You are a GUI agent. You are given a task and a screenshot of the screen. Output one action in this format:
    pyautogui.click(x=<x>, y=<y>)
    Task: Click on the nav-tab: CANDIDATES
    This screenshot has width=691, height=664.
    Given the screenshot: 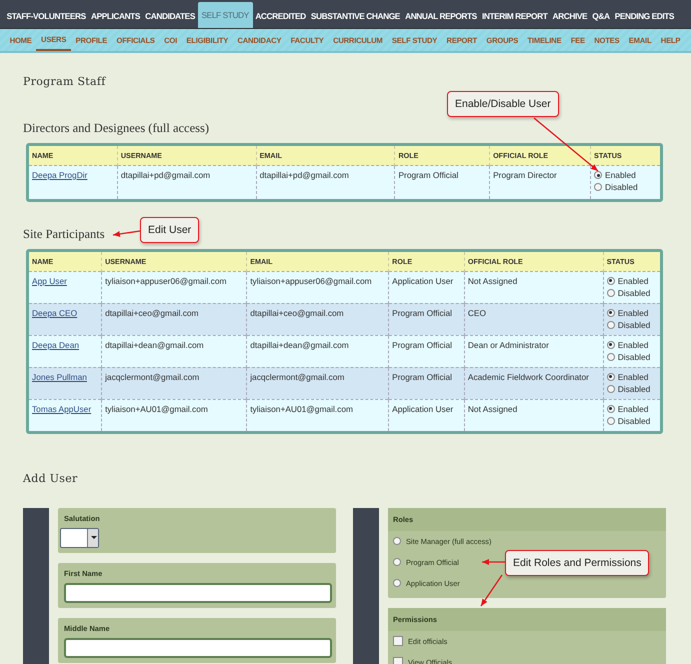 What is the action you would take?
    pyautogui.click(x=170, y=15)
    